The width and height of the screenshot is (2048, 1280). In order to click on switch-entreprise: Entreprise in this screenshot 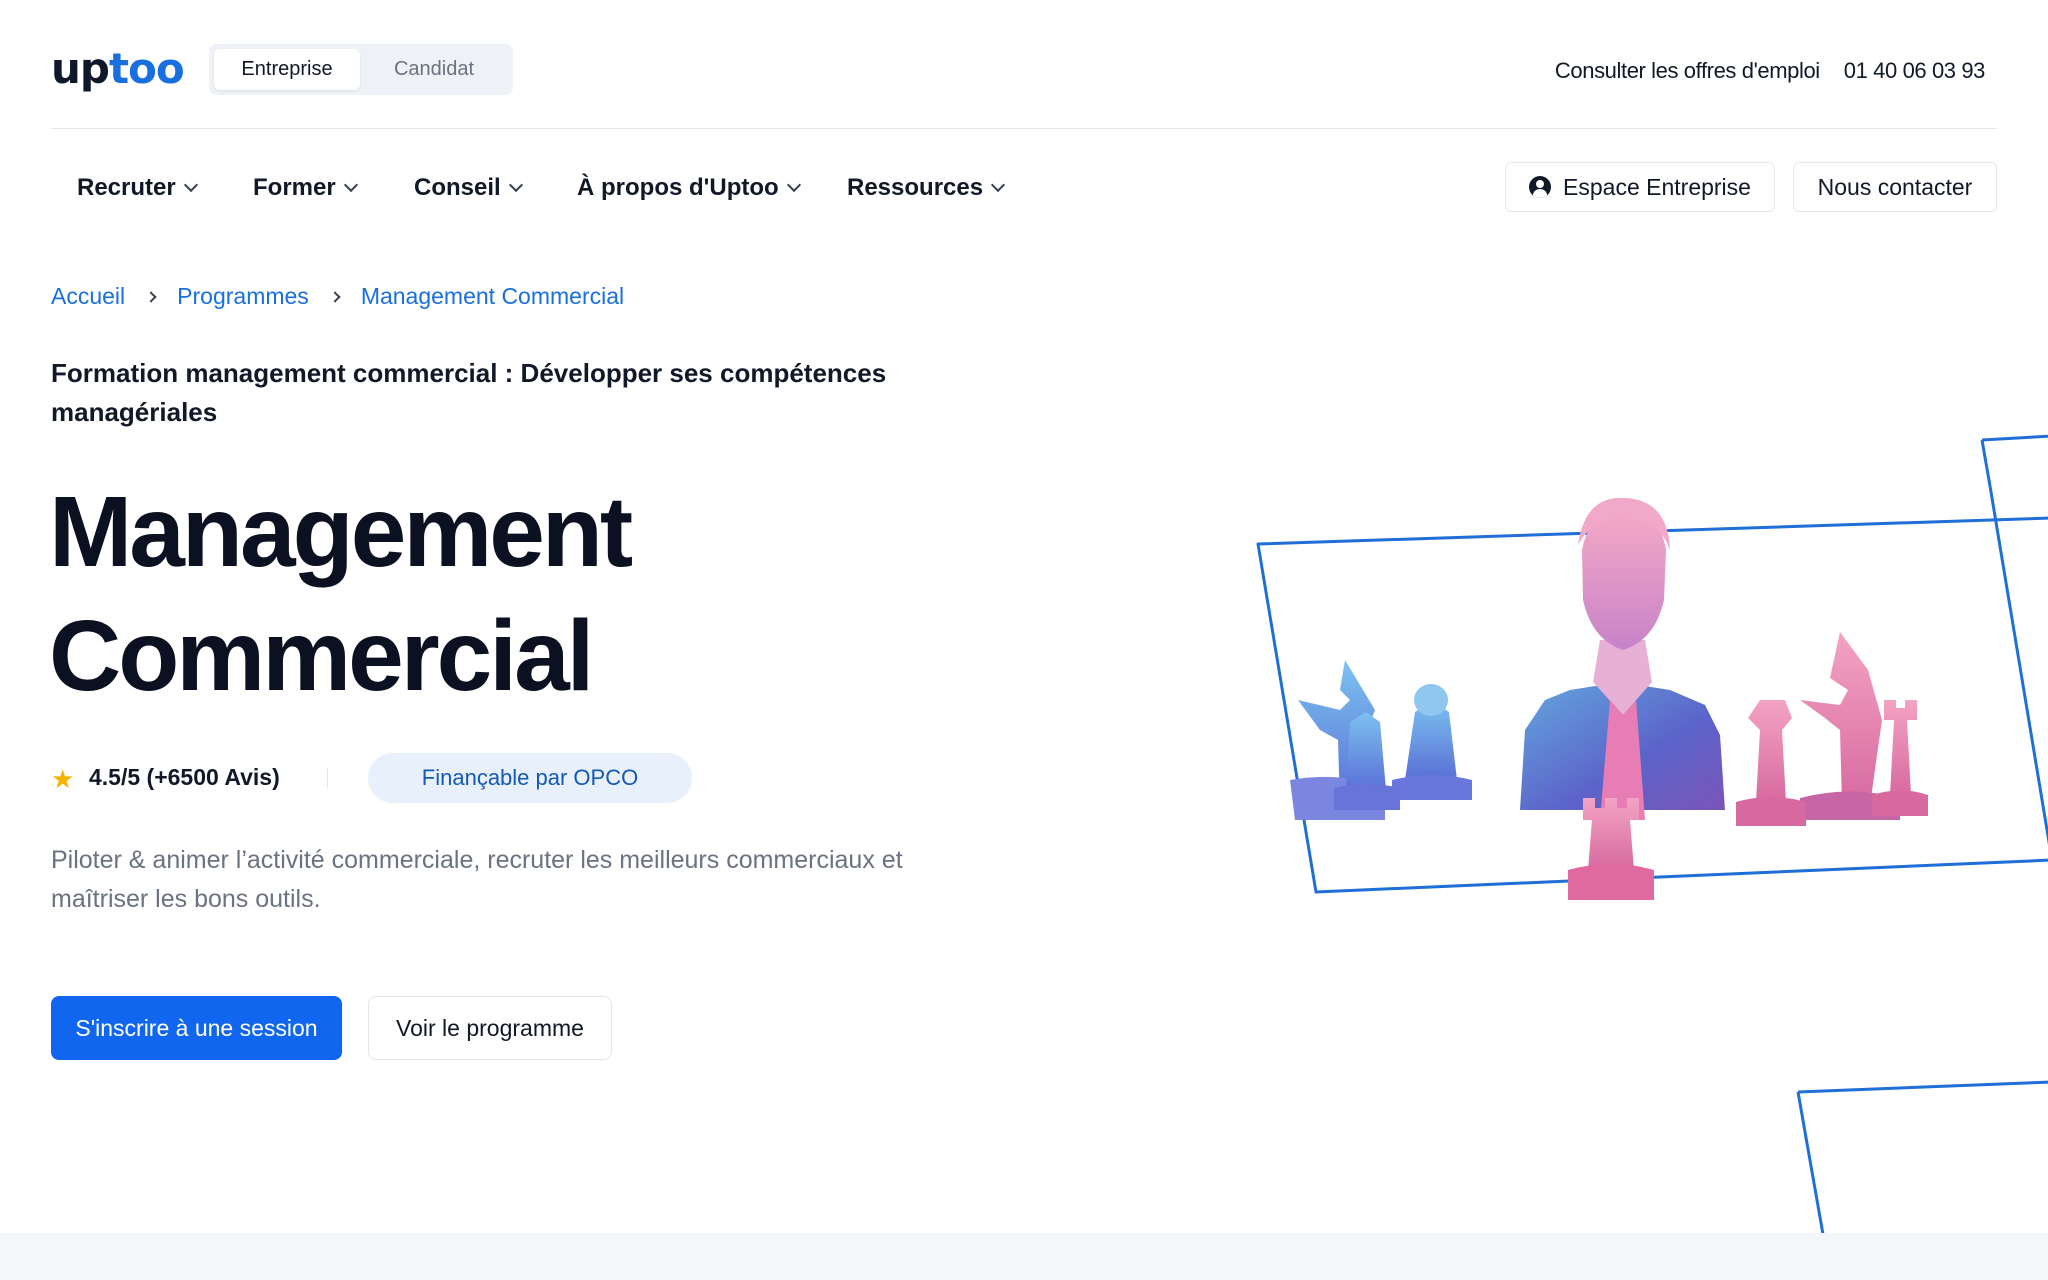, I will do `click(287, 69)`.